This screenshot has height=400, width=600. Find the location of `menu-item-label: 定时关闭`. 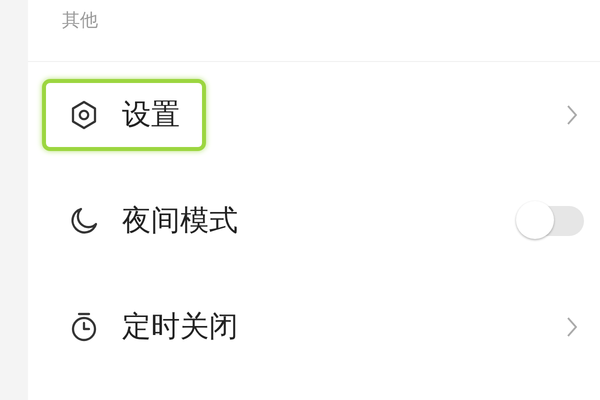

menu-item-label: 定时关闭 is located at coordinates (180, 327).